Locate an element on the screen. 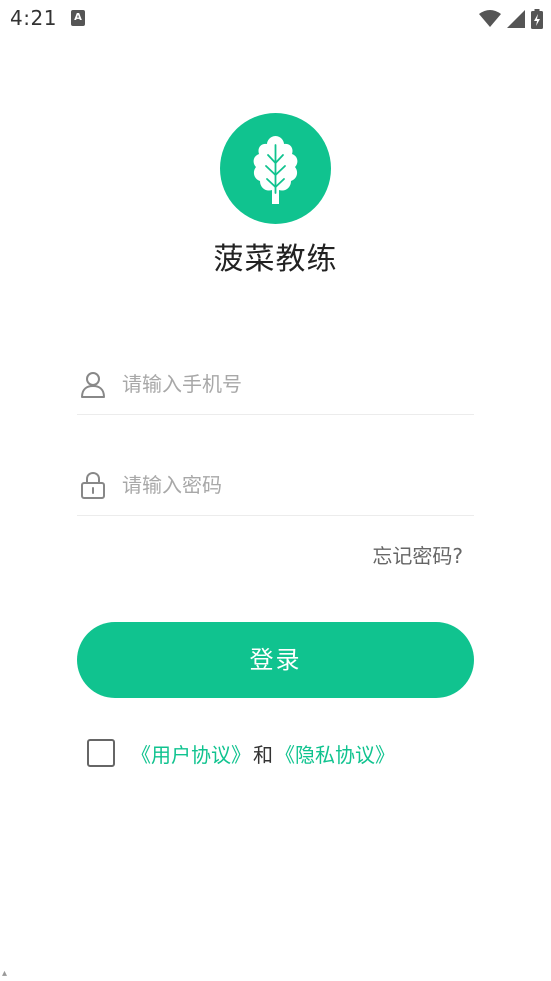 This screenshot has height=981, width=551. agreement-row: 《用户协议》 和 《隐私协议》 is located at coordinates (241, 753).